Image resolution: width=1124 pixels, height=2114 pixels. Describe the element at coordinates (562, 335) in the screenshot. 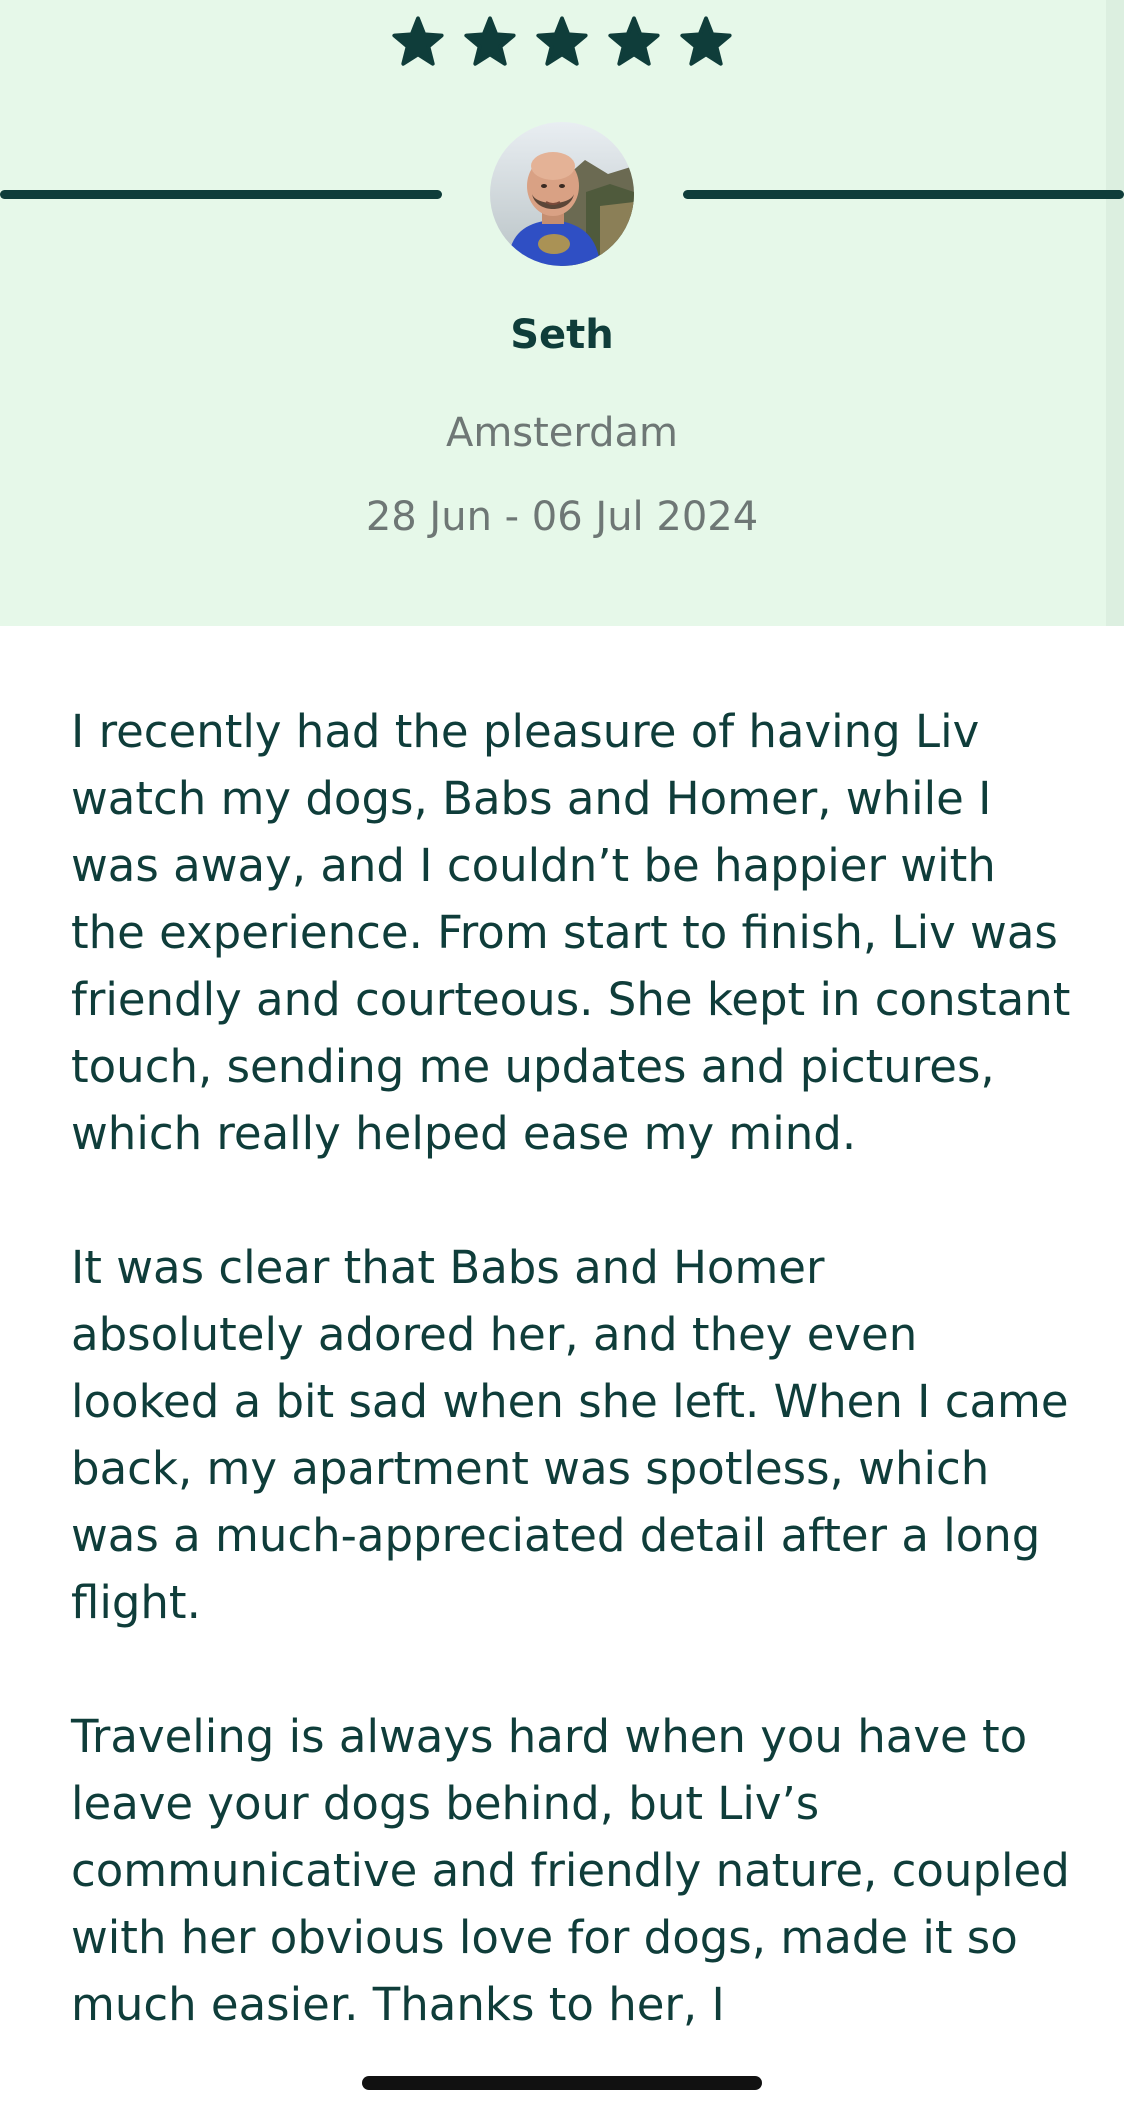

I see `reviewer-name: Seth` at that location.